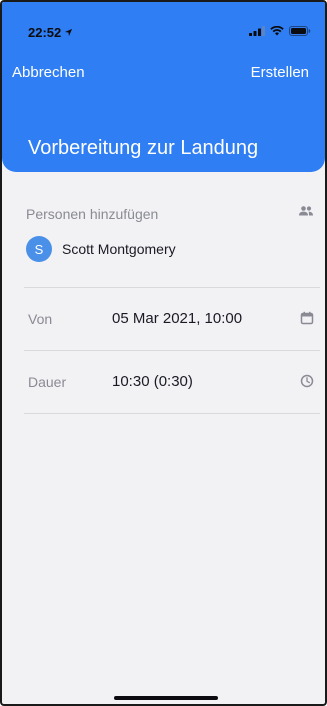 This screenshot has height=706, width=327. I want to click on home-indicator, so click(166, 698).